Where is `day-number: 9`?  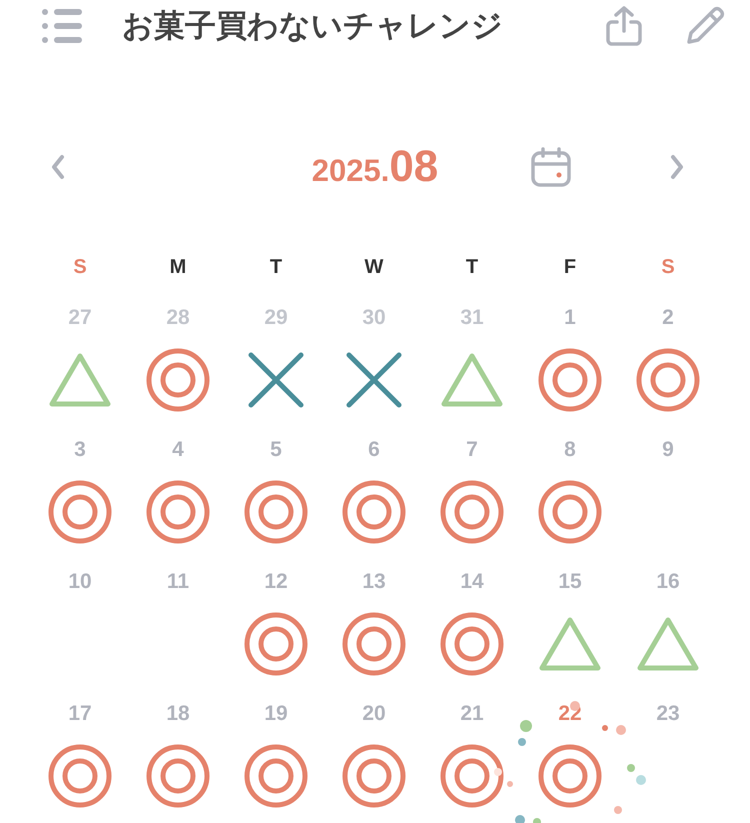 day-number: 9 is located at coordinates (668, 450).